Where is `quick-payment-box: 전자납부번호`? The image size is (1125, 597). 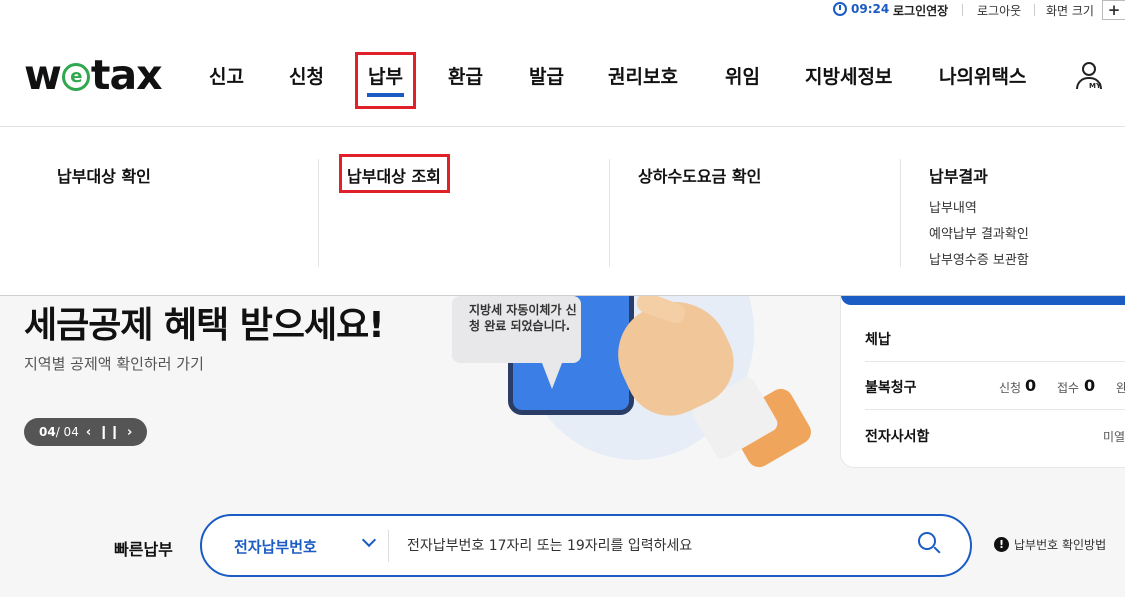 quick-payment-box: 전자납부번호 is located at coordinates (586, 545).